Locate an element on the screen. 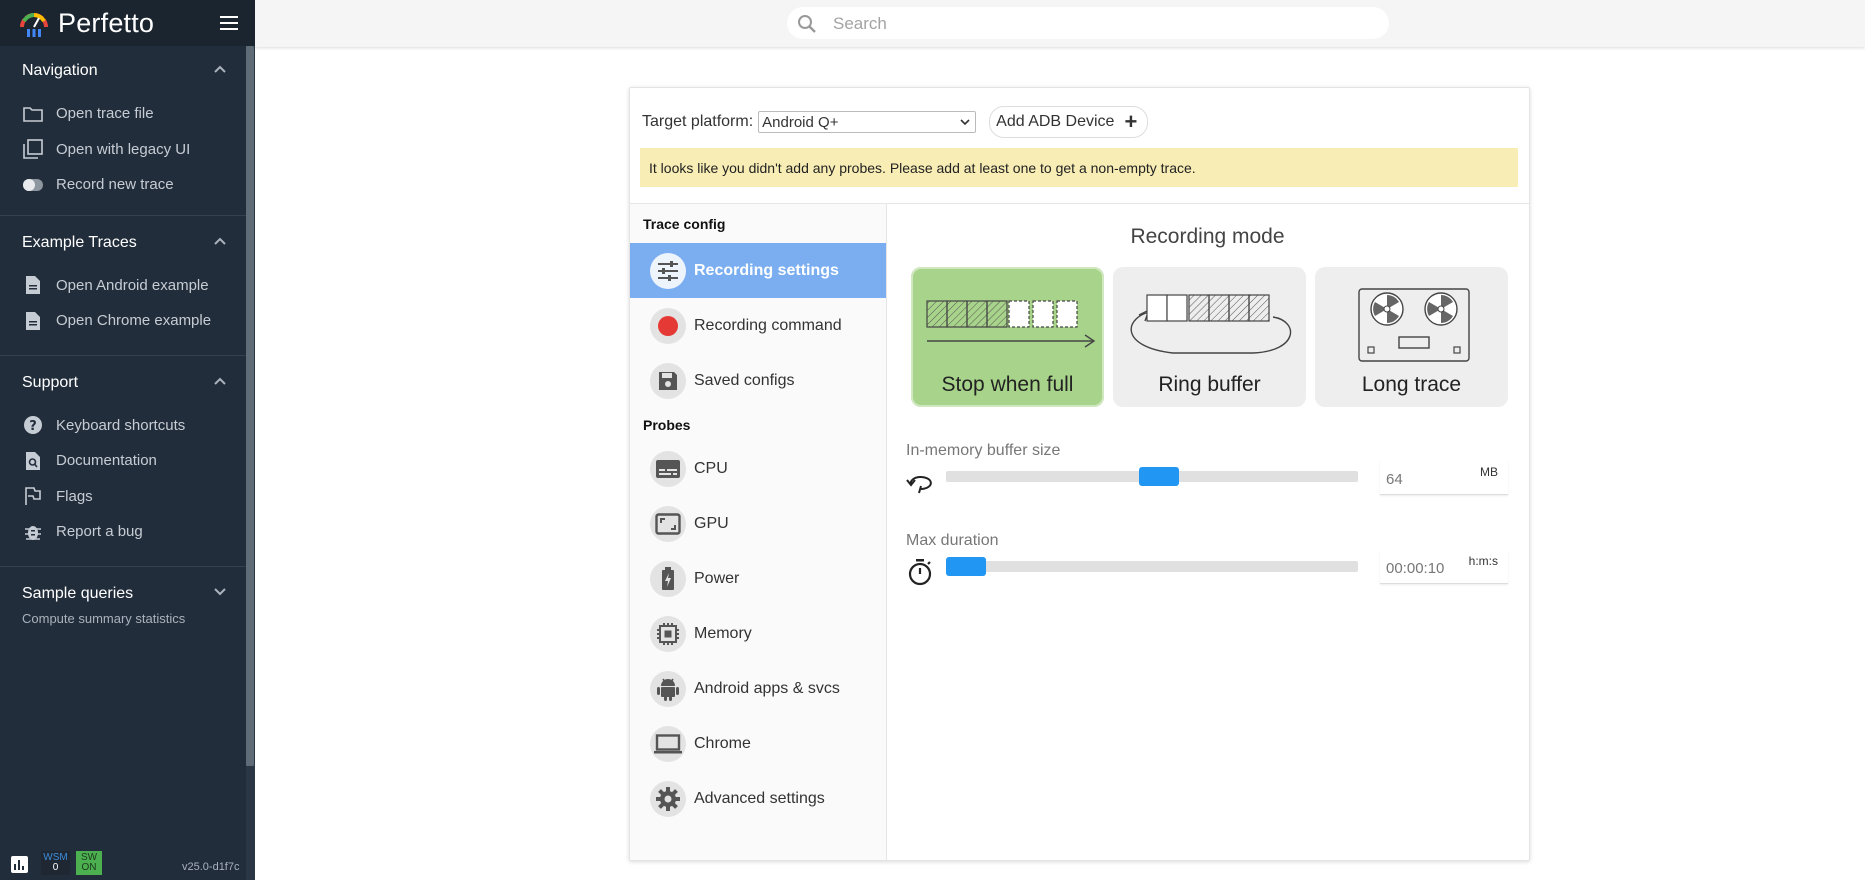 The image size is (1865, 880). sidebar-item-label: Open with legacy UI is located at coordinates (123, 149).